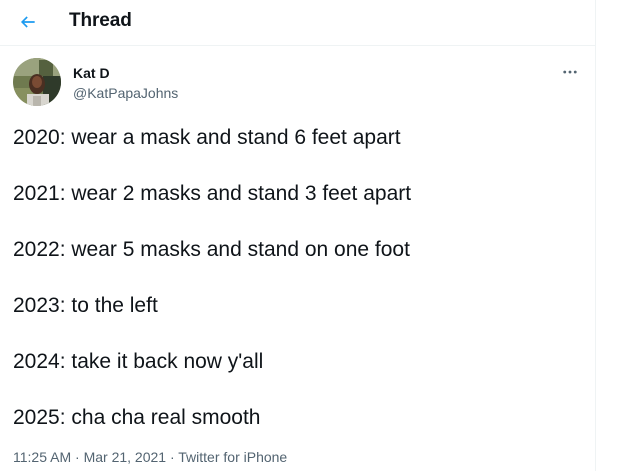 Image resolution: width=619 pixels, height=471 pixels. What do you see at coordinates (100, 20) in the screenshot?
I see `page-title: Thread` at bounding box center [100, 20].